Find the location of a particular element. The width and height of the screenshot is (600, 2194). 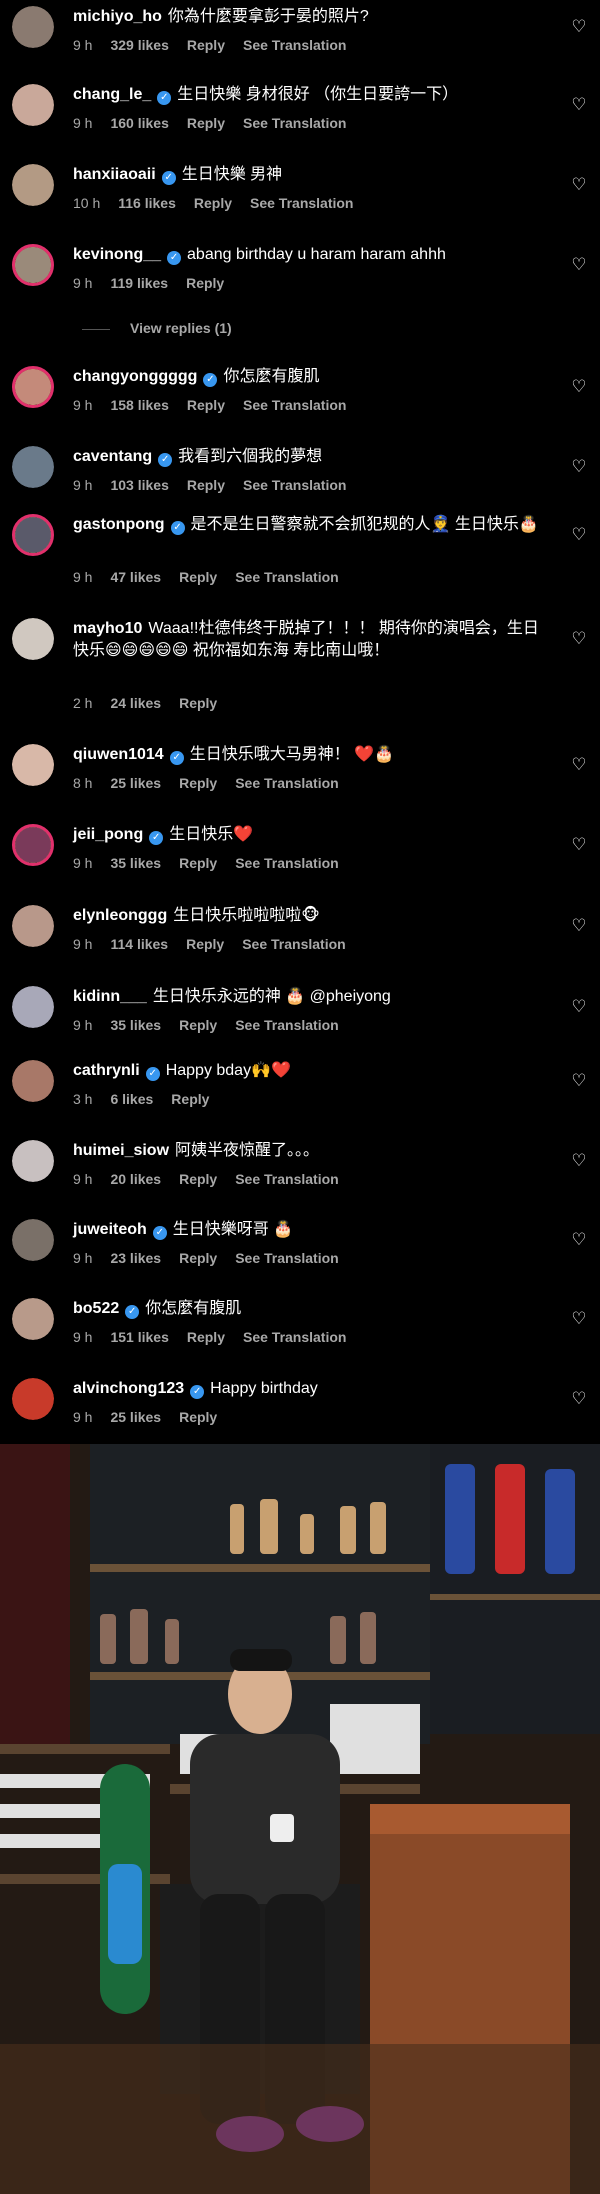

likes-count: 23 likes is located at coordinates (135, 1258).